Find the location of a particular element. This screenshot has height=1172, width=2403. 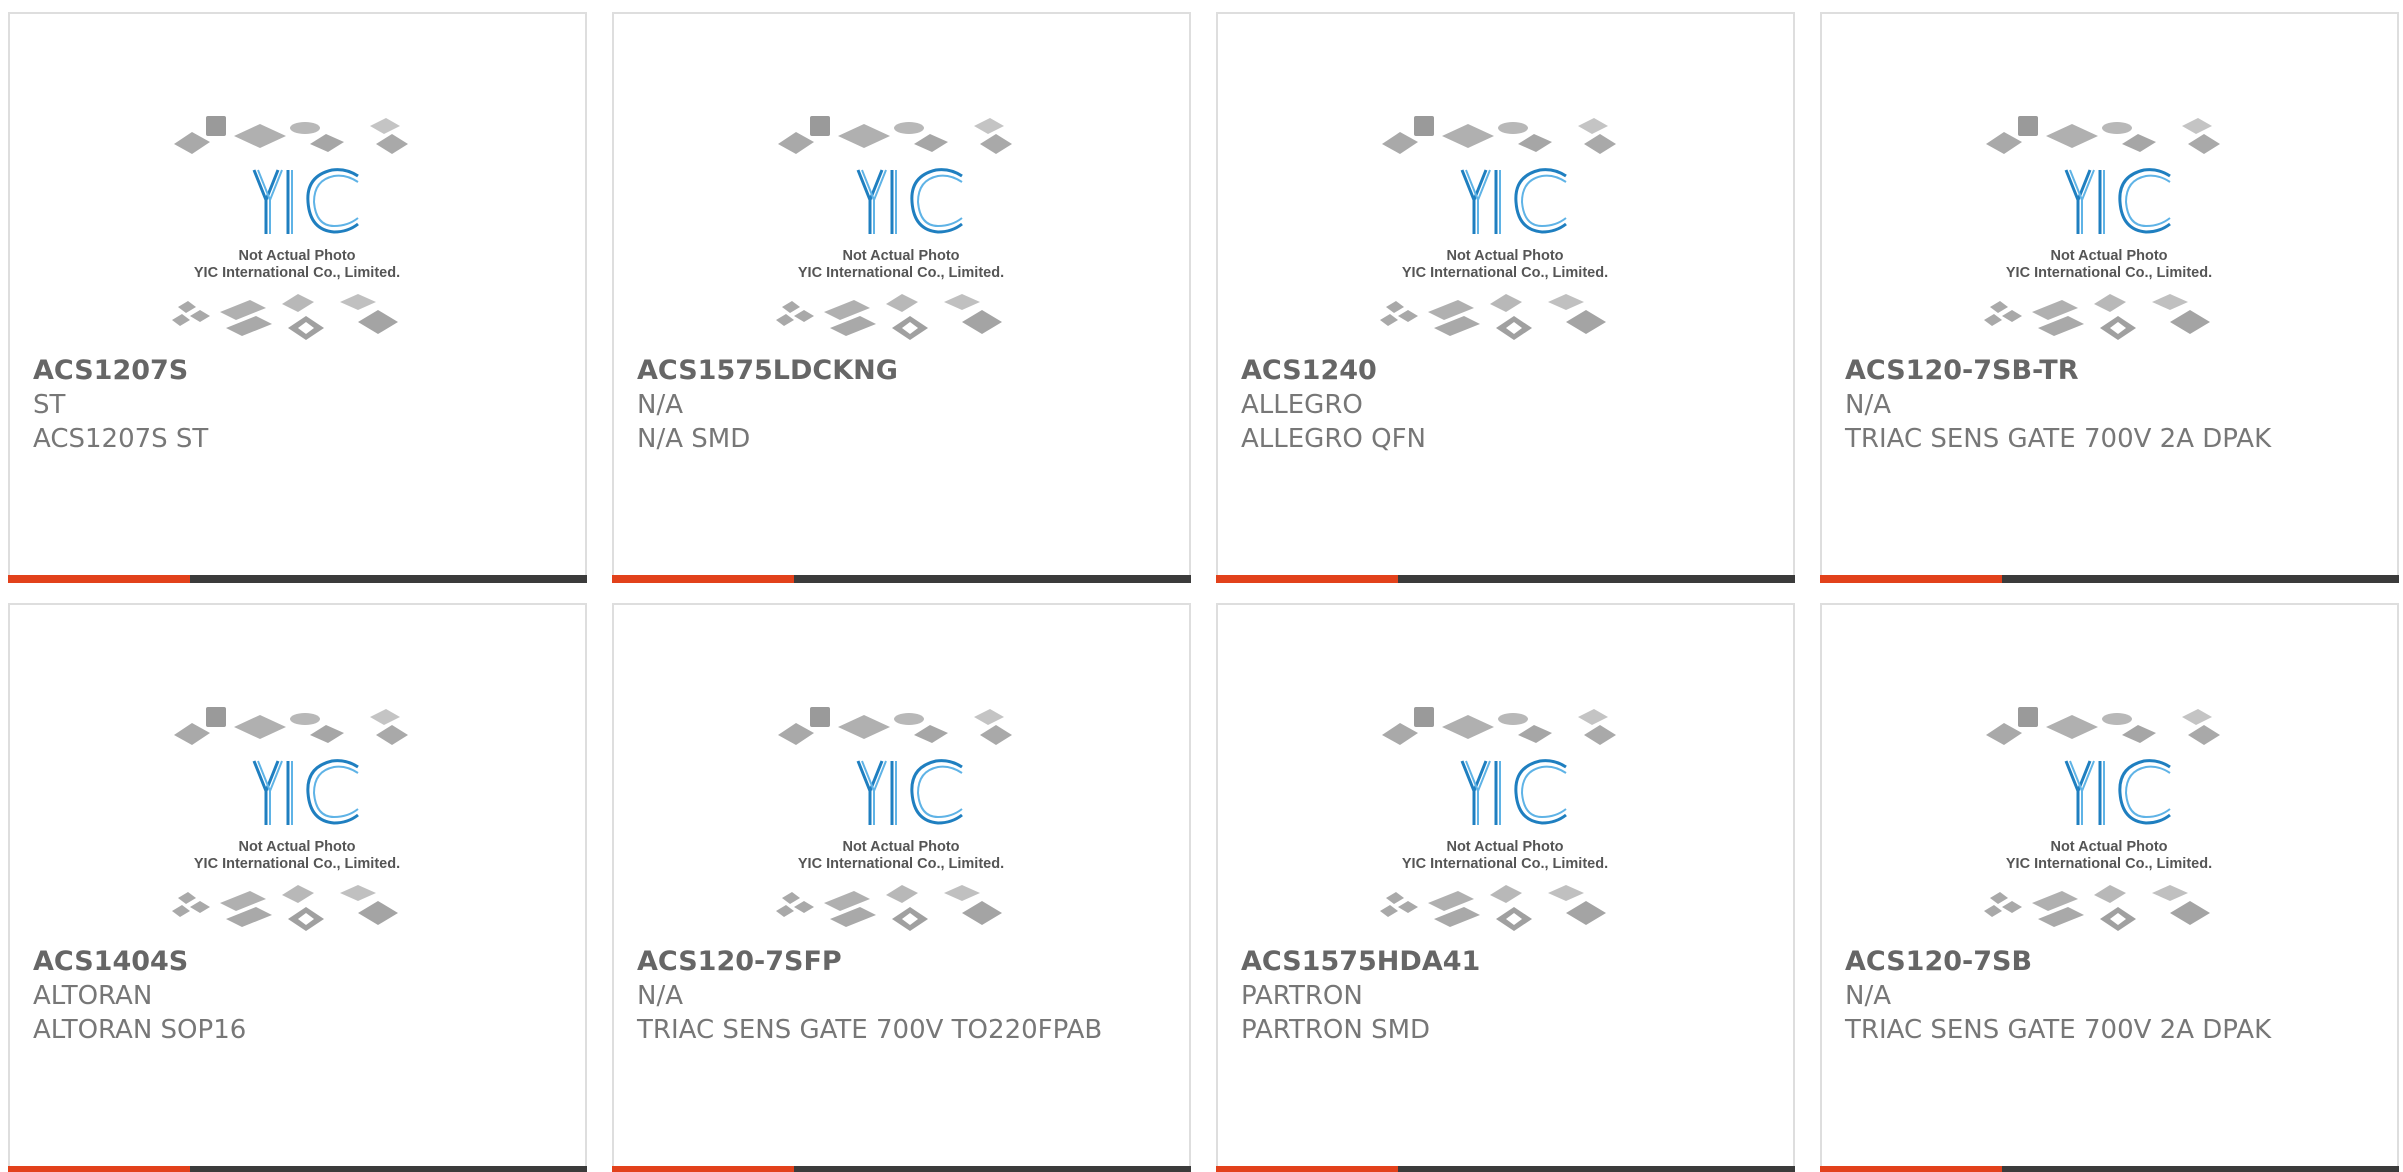

part-number: ACS1575LDCKNG is located at coordinates (903, 371).